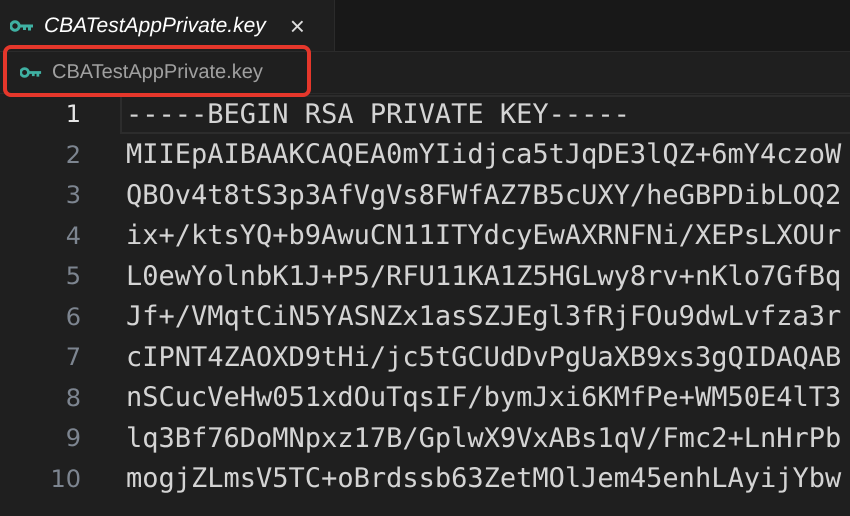 The height and width of the screenshot is (516, 850). Describe the element at coordinates (72, 195) in the screenshot. I see `line-number: 3` at that location.